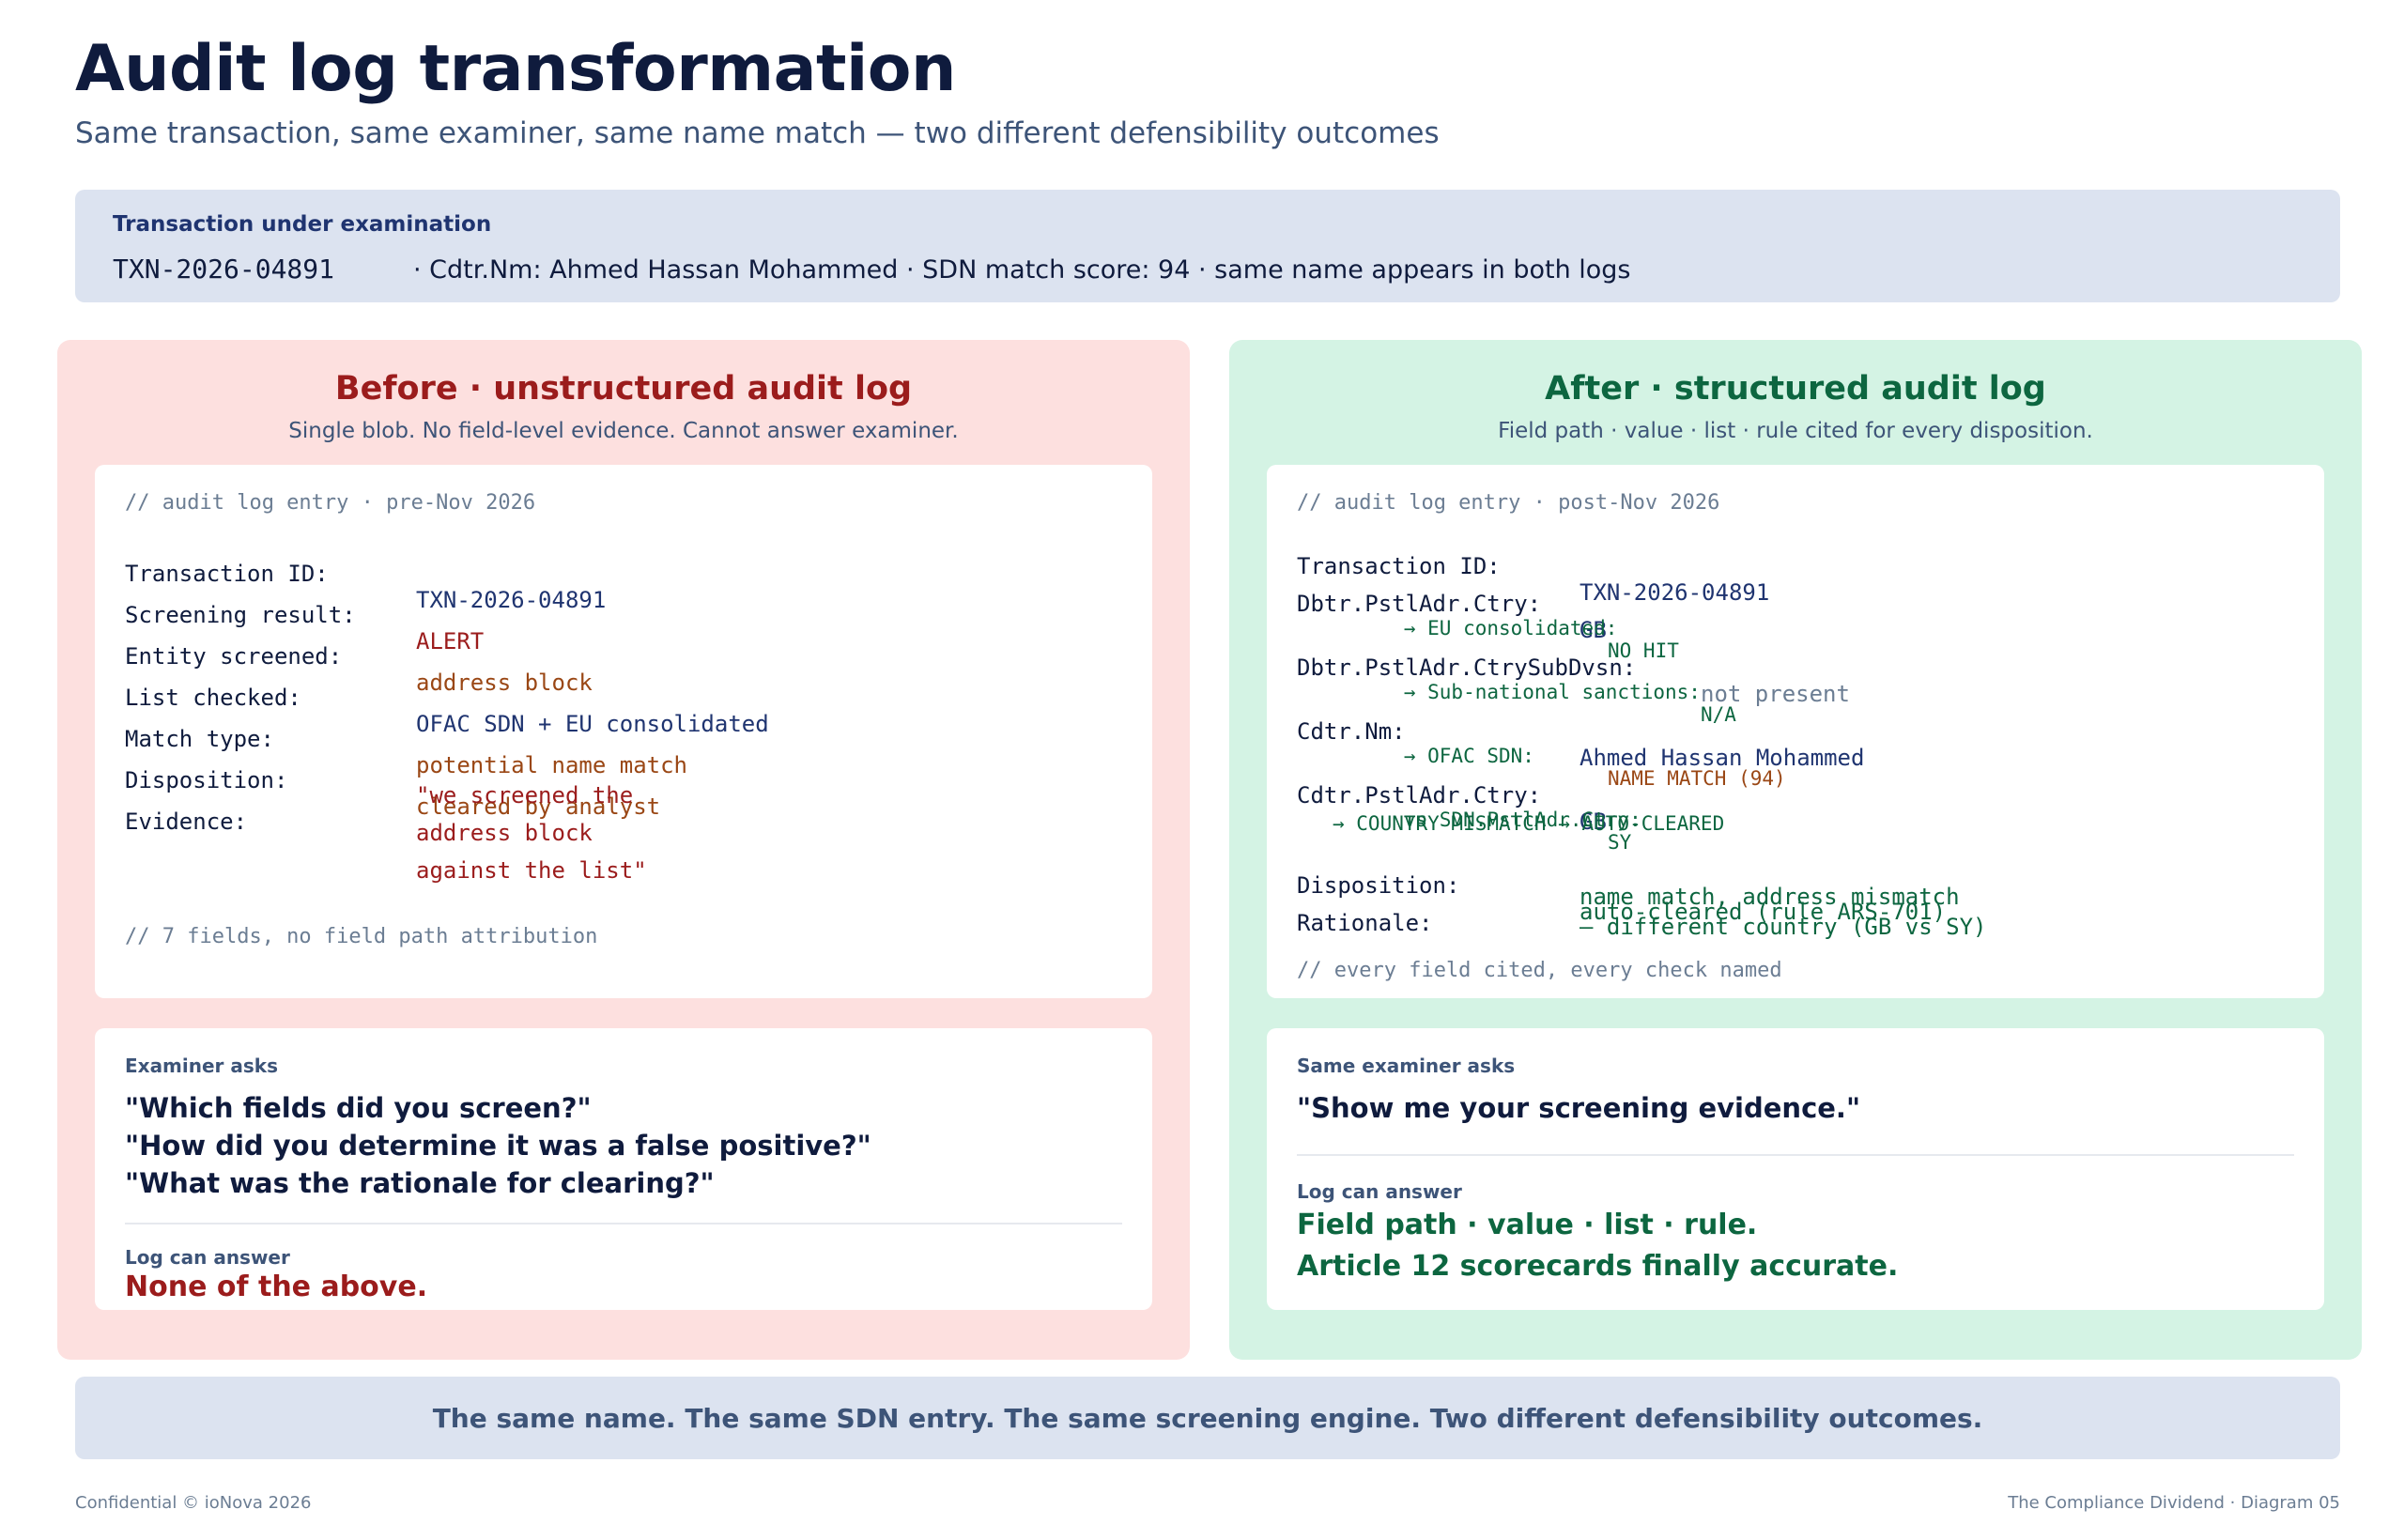  Describe the element at coordinates (511, 600) in the screenshot. I see `field-value: TXN-2026-04891` at that location.